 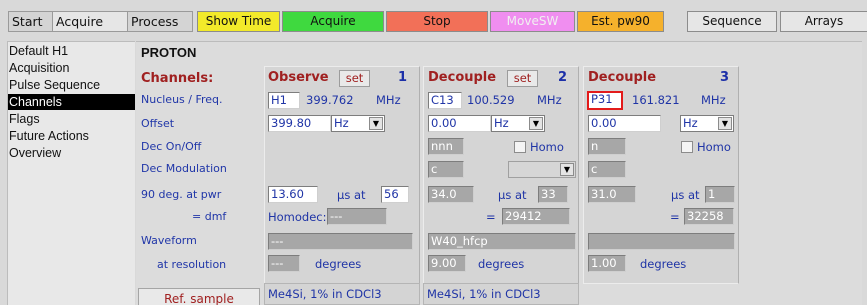 What do you see at coordinates (358, 123) in the screenshot?
I see `observe-offset-unit-select: Hz ▼` at bounding box center [358, 123].